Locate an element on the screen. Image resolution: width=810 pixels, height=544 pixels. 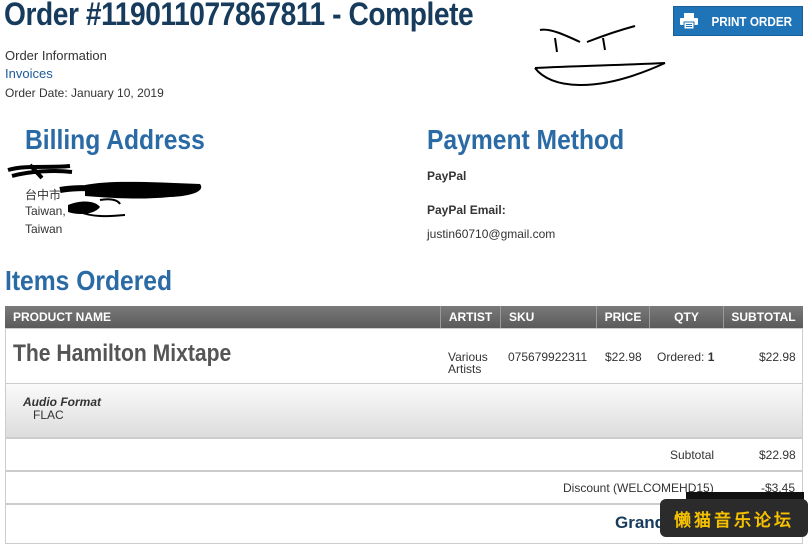
items-ordered-heading: Items Ordered is located at coordinates (89, 280).